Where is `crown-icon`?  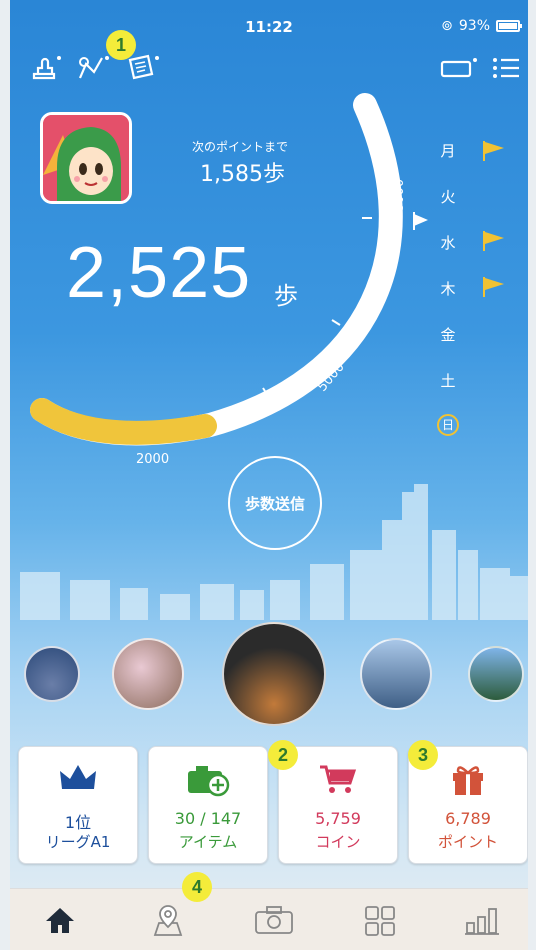
crown-icon is located at coordinates (78, 777).